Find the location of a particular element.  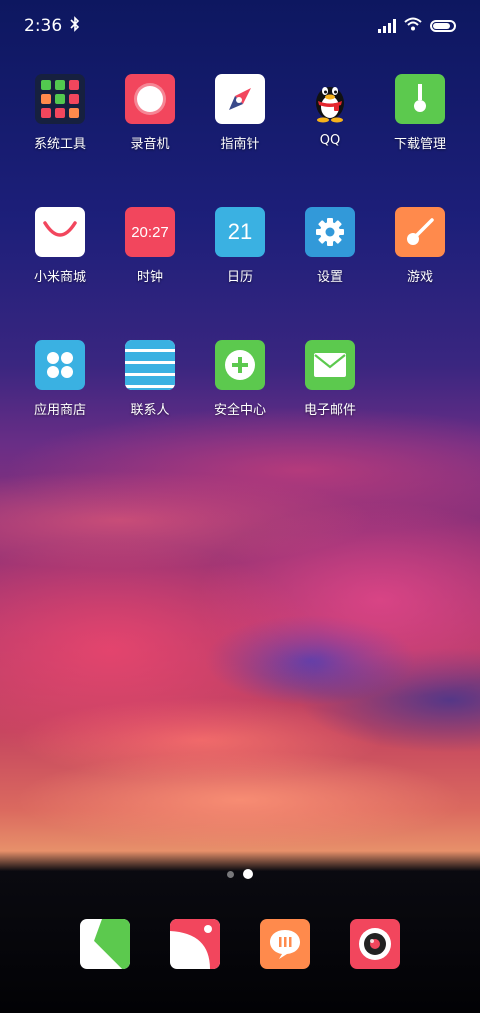

app-label: 录音机 is located at coordinates (150, 144).